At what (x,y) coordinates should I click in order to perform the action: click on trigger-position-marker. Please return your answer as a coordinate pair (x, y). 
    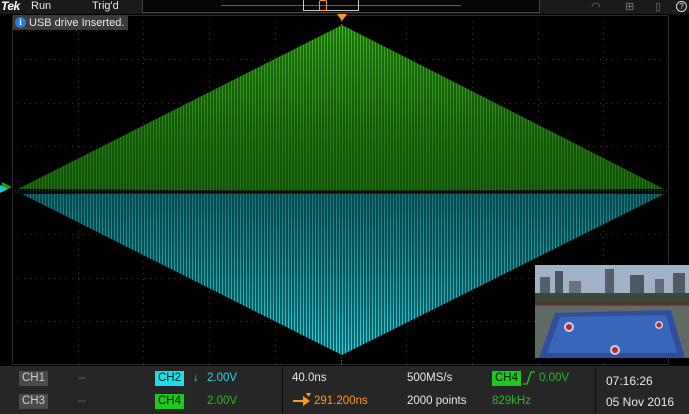
    Looking at the image, I should click on (323, 5).